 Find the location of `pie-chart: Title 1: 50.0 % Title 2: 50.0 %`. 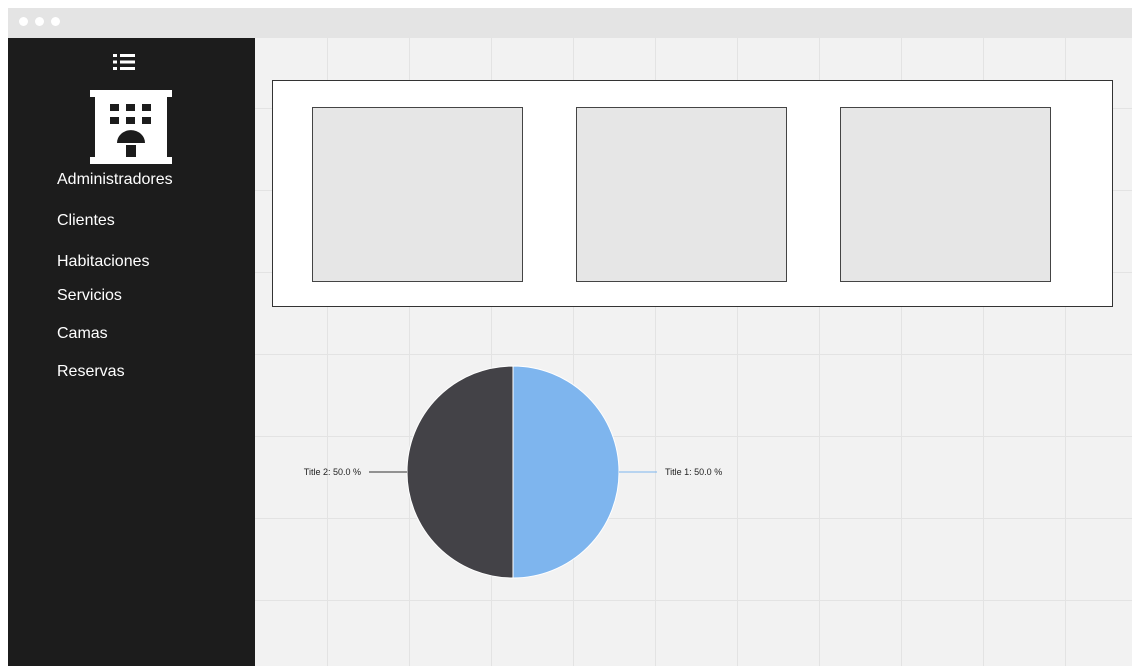

pie-chart: Title 1: 50.0 % Title 2: 50.0 % is located at coordinates (513, 472).